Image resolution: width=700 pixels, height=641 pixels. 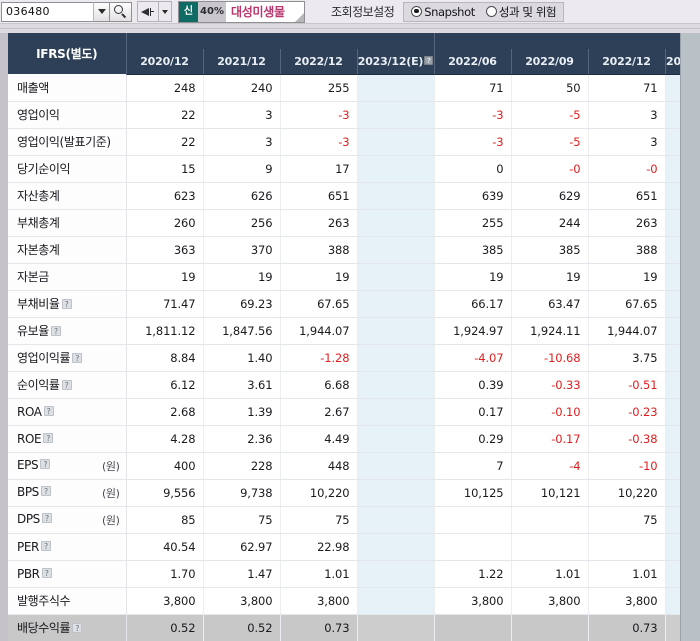 I want to click on column-header-2023-12-e-: 2023/12(E)?, so click(x=395, y=62).